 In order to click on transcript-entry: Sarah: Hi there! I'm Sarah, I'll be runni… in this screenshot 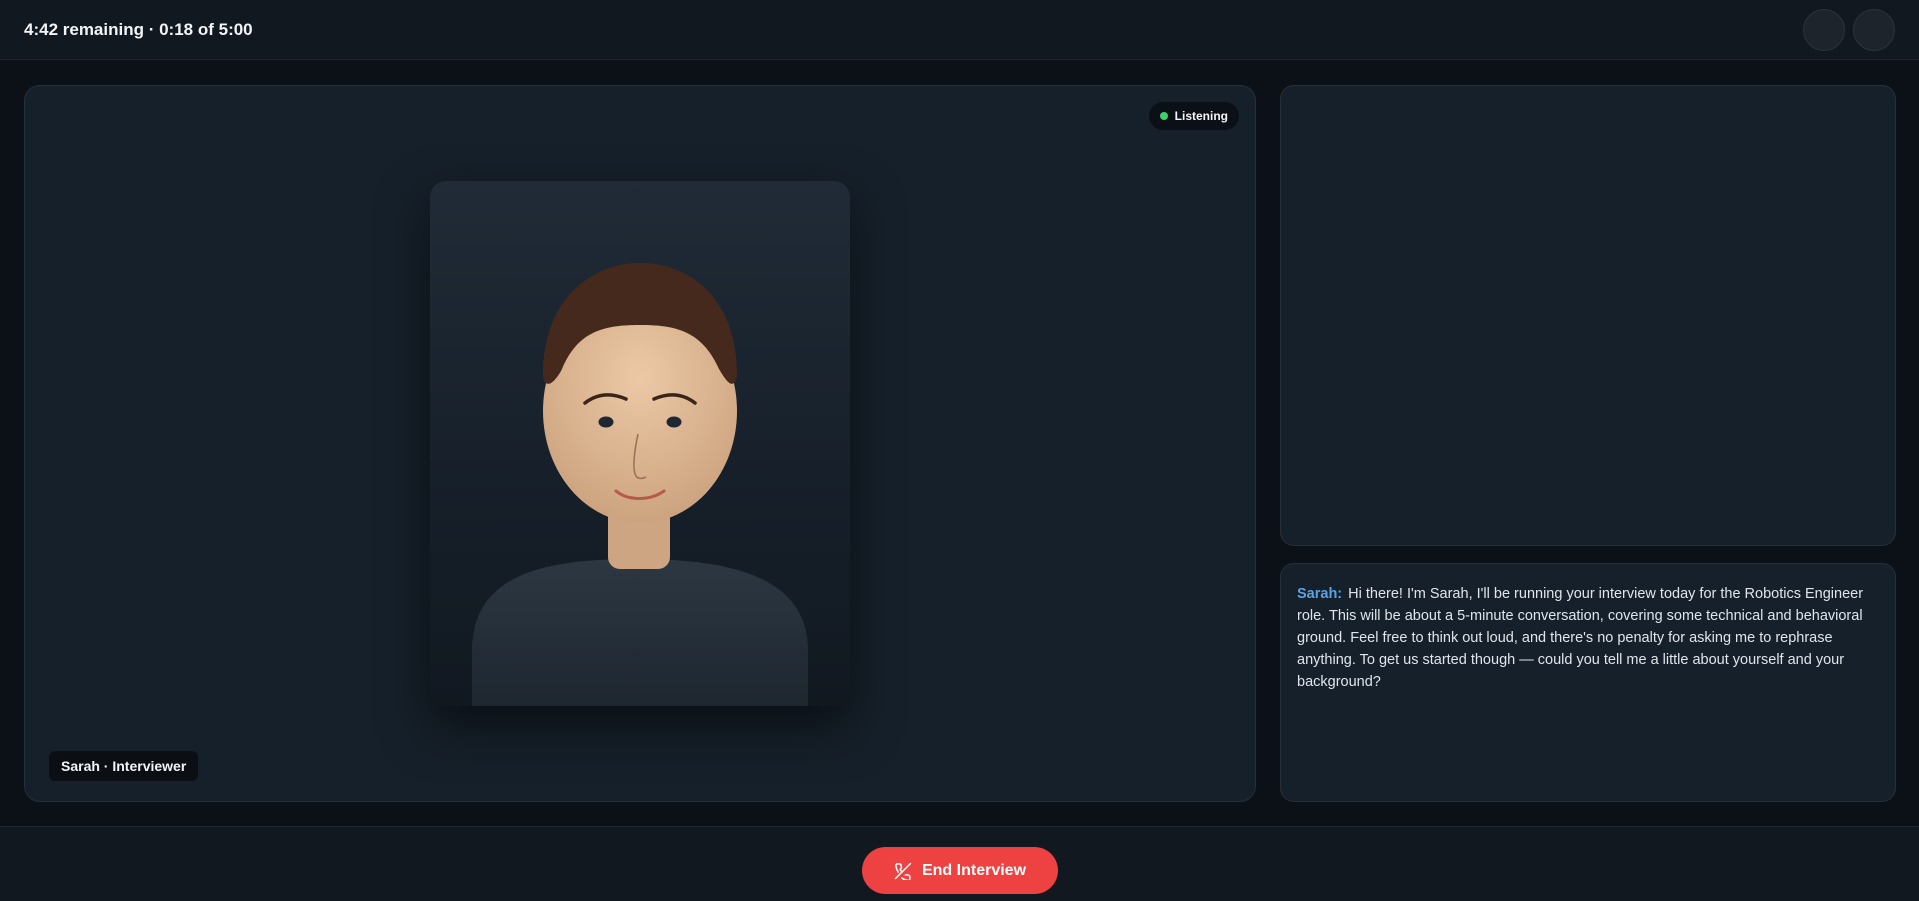, I will do `click(1588, 638)`.